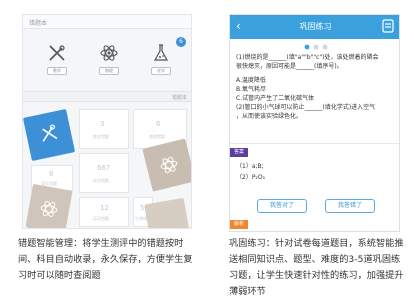 The height and width of the screenshot is (304, 414). I want to click on page-indicator, so click(315, 47).